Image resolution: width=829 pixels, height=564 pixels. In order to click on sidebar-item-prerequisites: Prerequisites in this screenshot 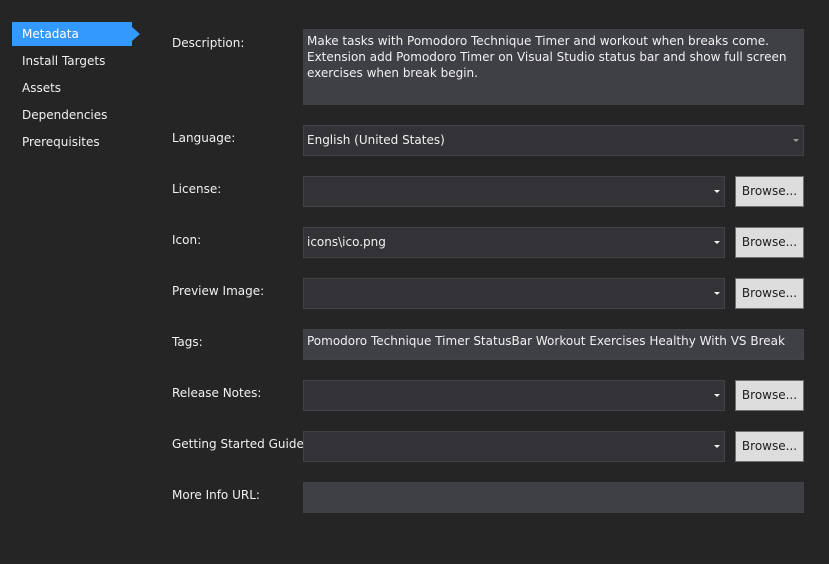, I will do `click(72, 142)`.